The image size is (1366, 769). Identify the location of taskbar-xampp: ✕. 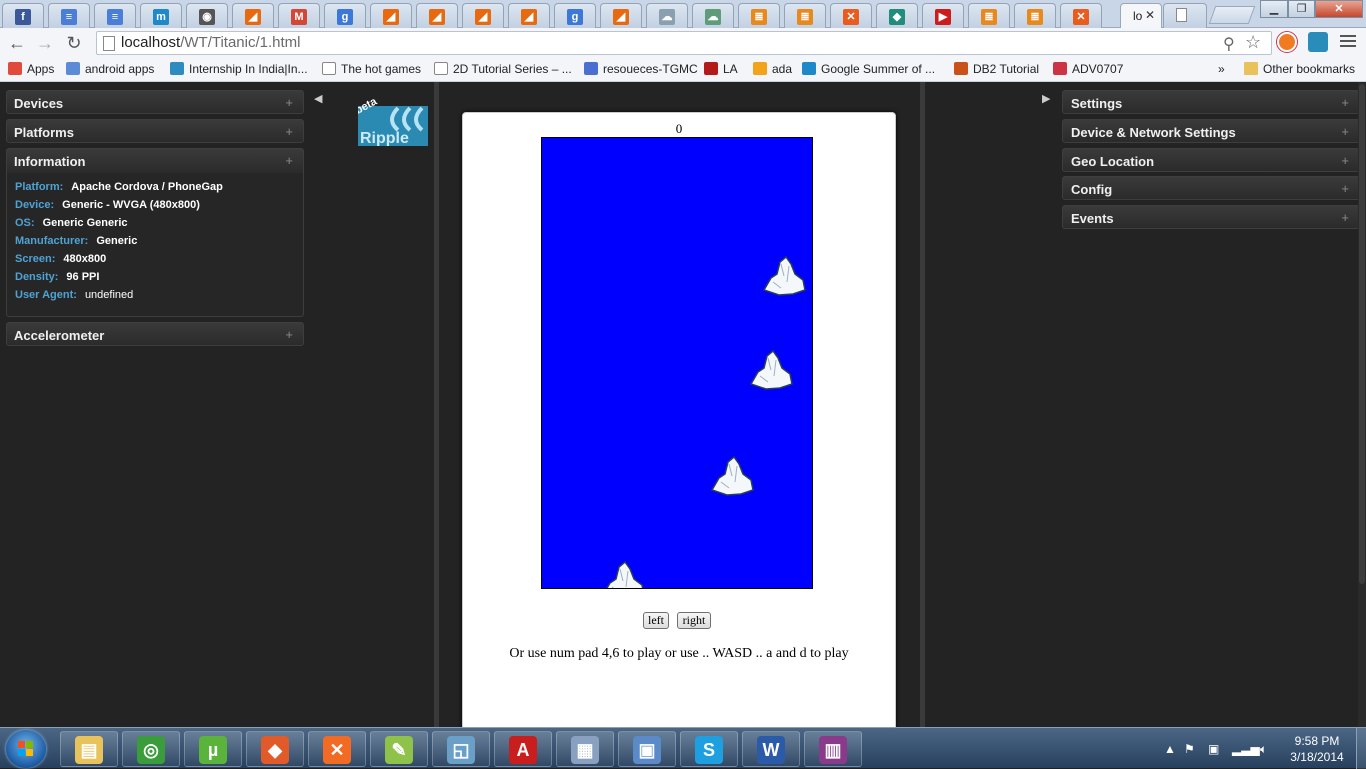
(337, 749).